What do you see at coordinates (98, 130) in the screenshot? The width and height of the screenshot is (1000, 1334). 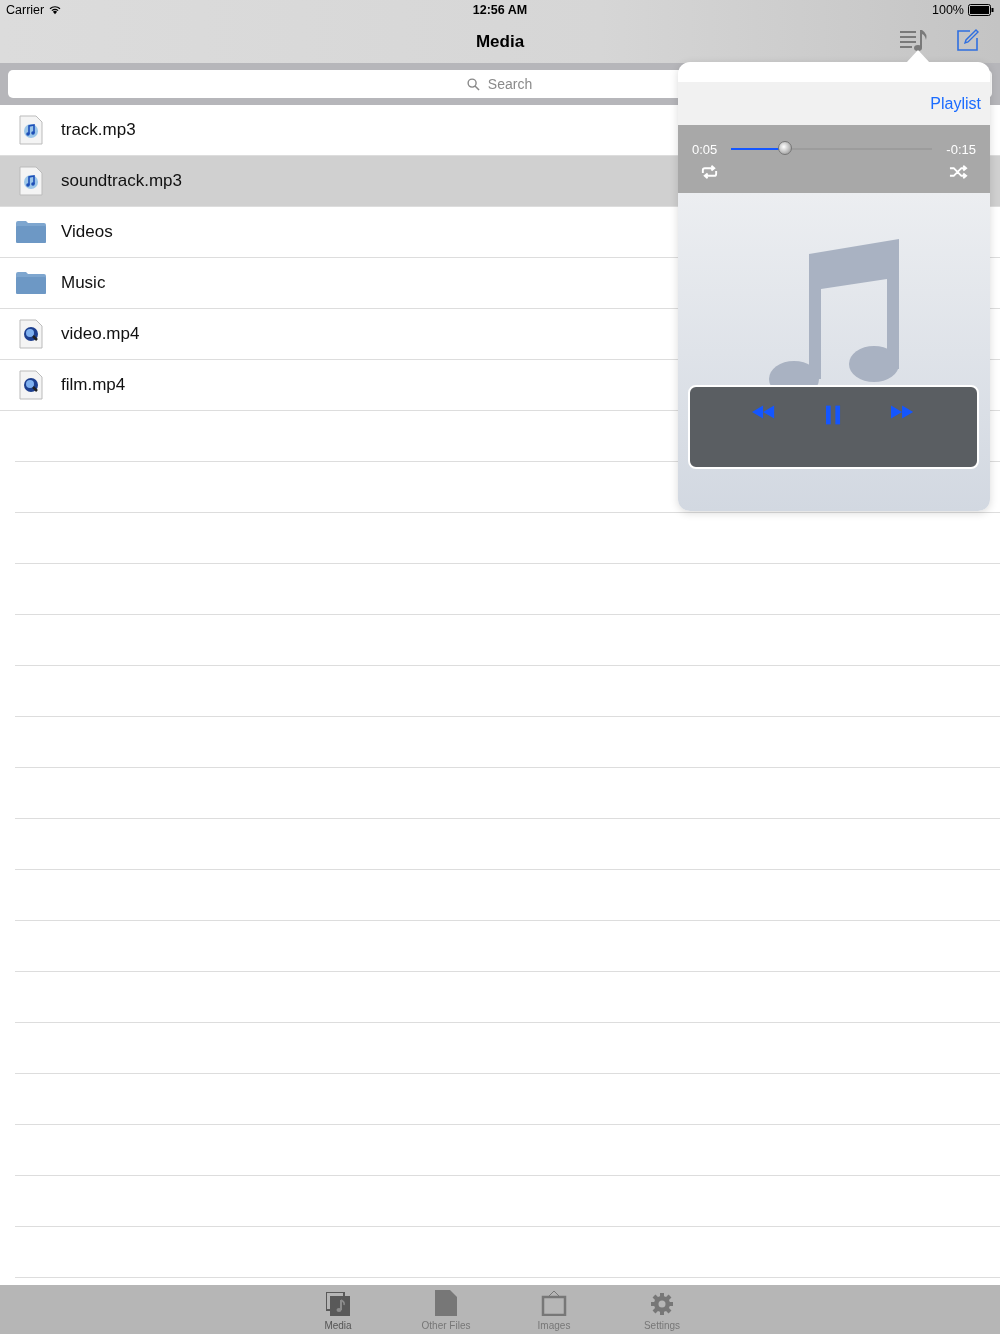 I see `file-name: track.mp3` at bounding box center [98, 130].